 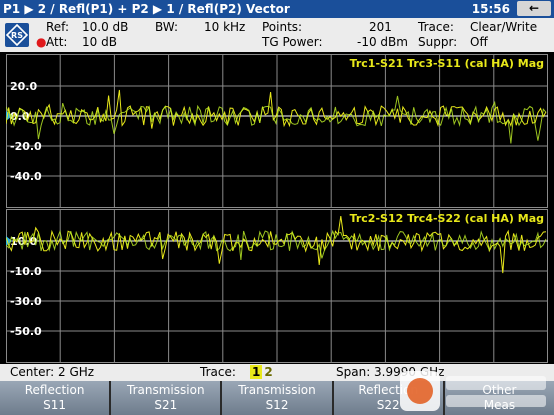 I want to click on y-tick-label: -20.0, so click(x=26, y=146).